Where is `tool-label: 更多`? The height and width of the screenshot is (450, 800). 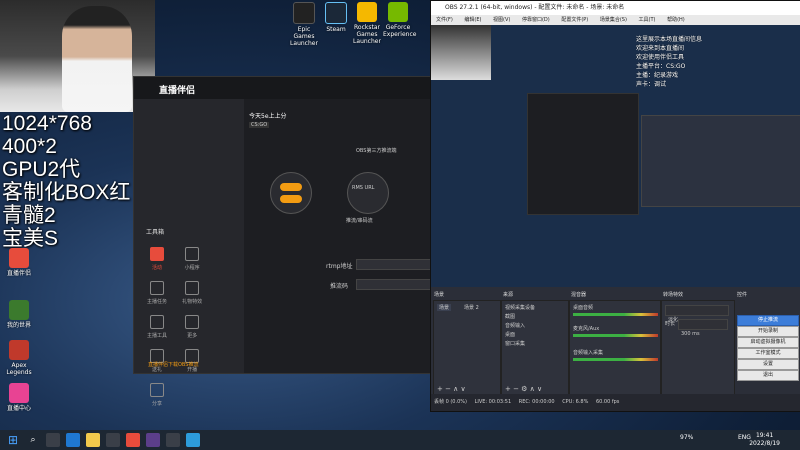 tool-label: 更多 is located at coordinates (192, 336).